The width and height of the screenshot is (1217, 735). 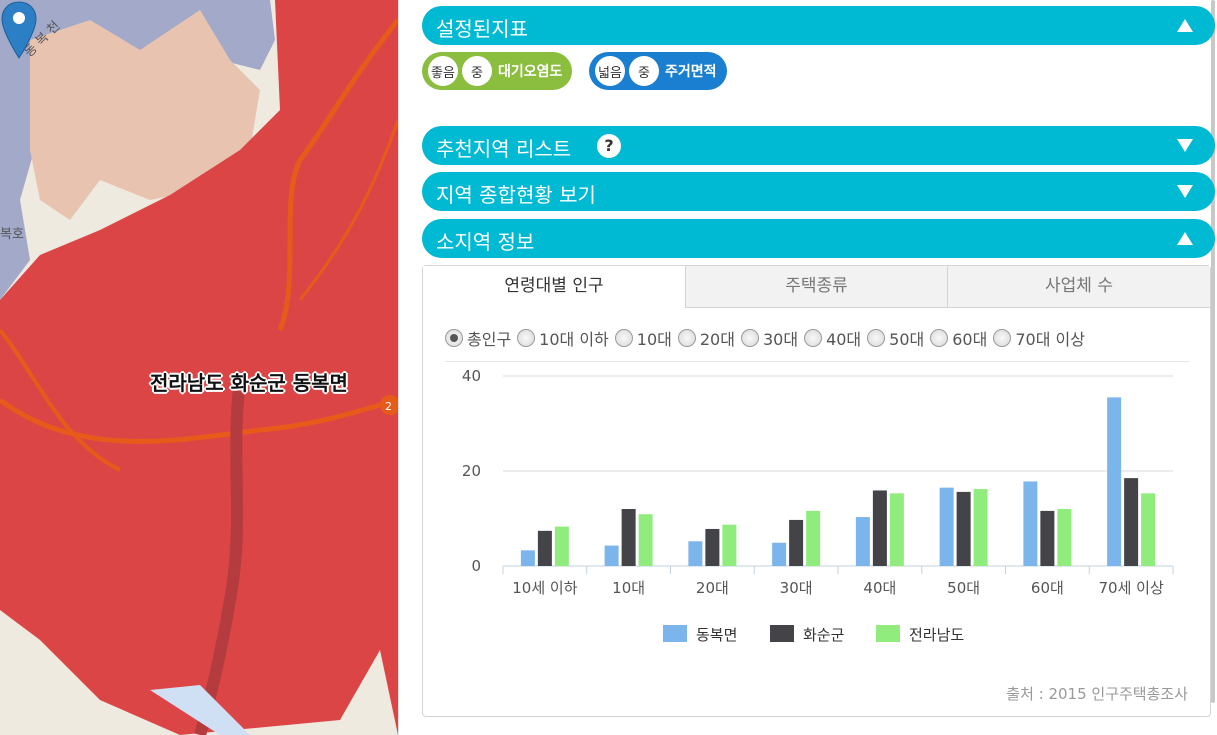 What do you see at coordinates (818, 25) in the screenshot?
I see `section-indicators-header: 설정된지표` at bounding box center [818, 25].